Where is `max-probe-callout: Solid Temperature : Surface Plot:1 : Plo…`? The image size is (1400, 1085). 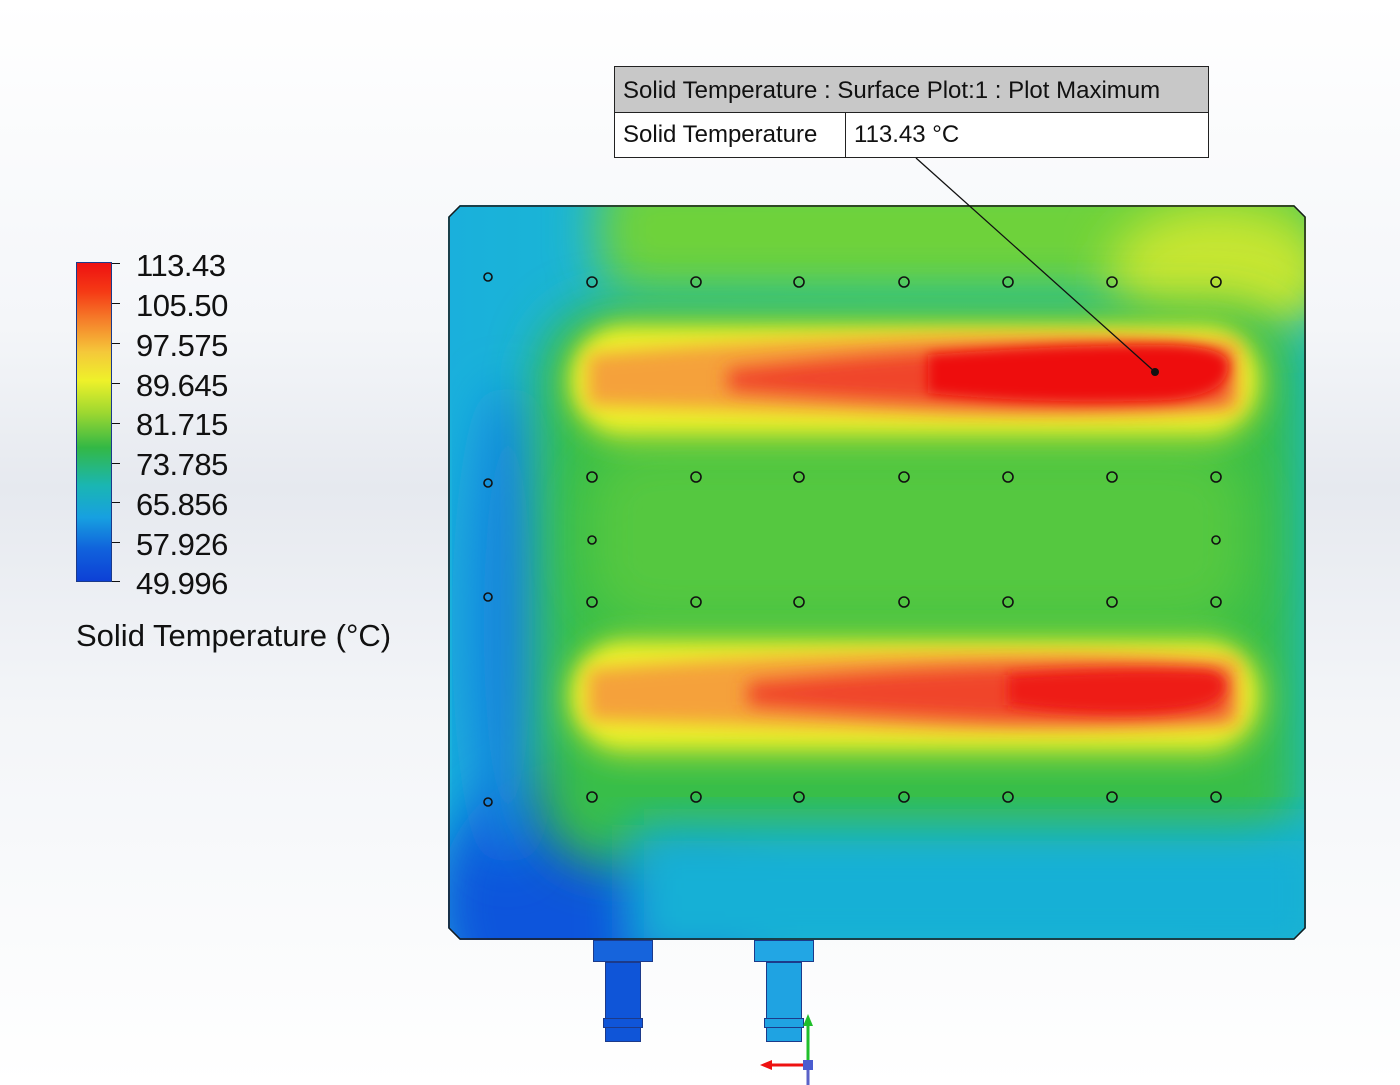 max-probe-callout: Solid Temperature : Surface Plot:1 : Plo… is located at coordinates (911, 112).